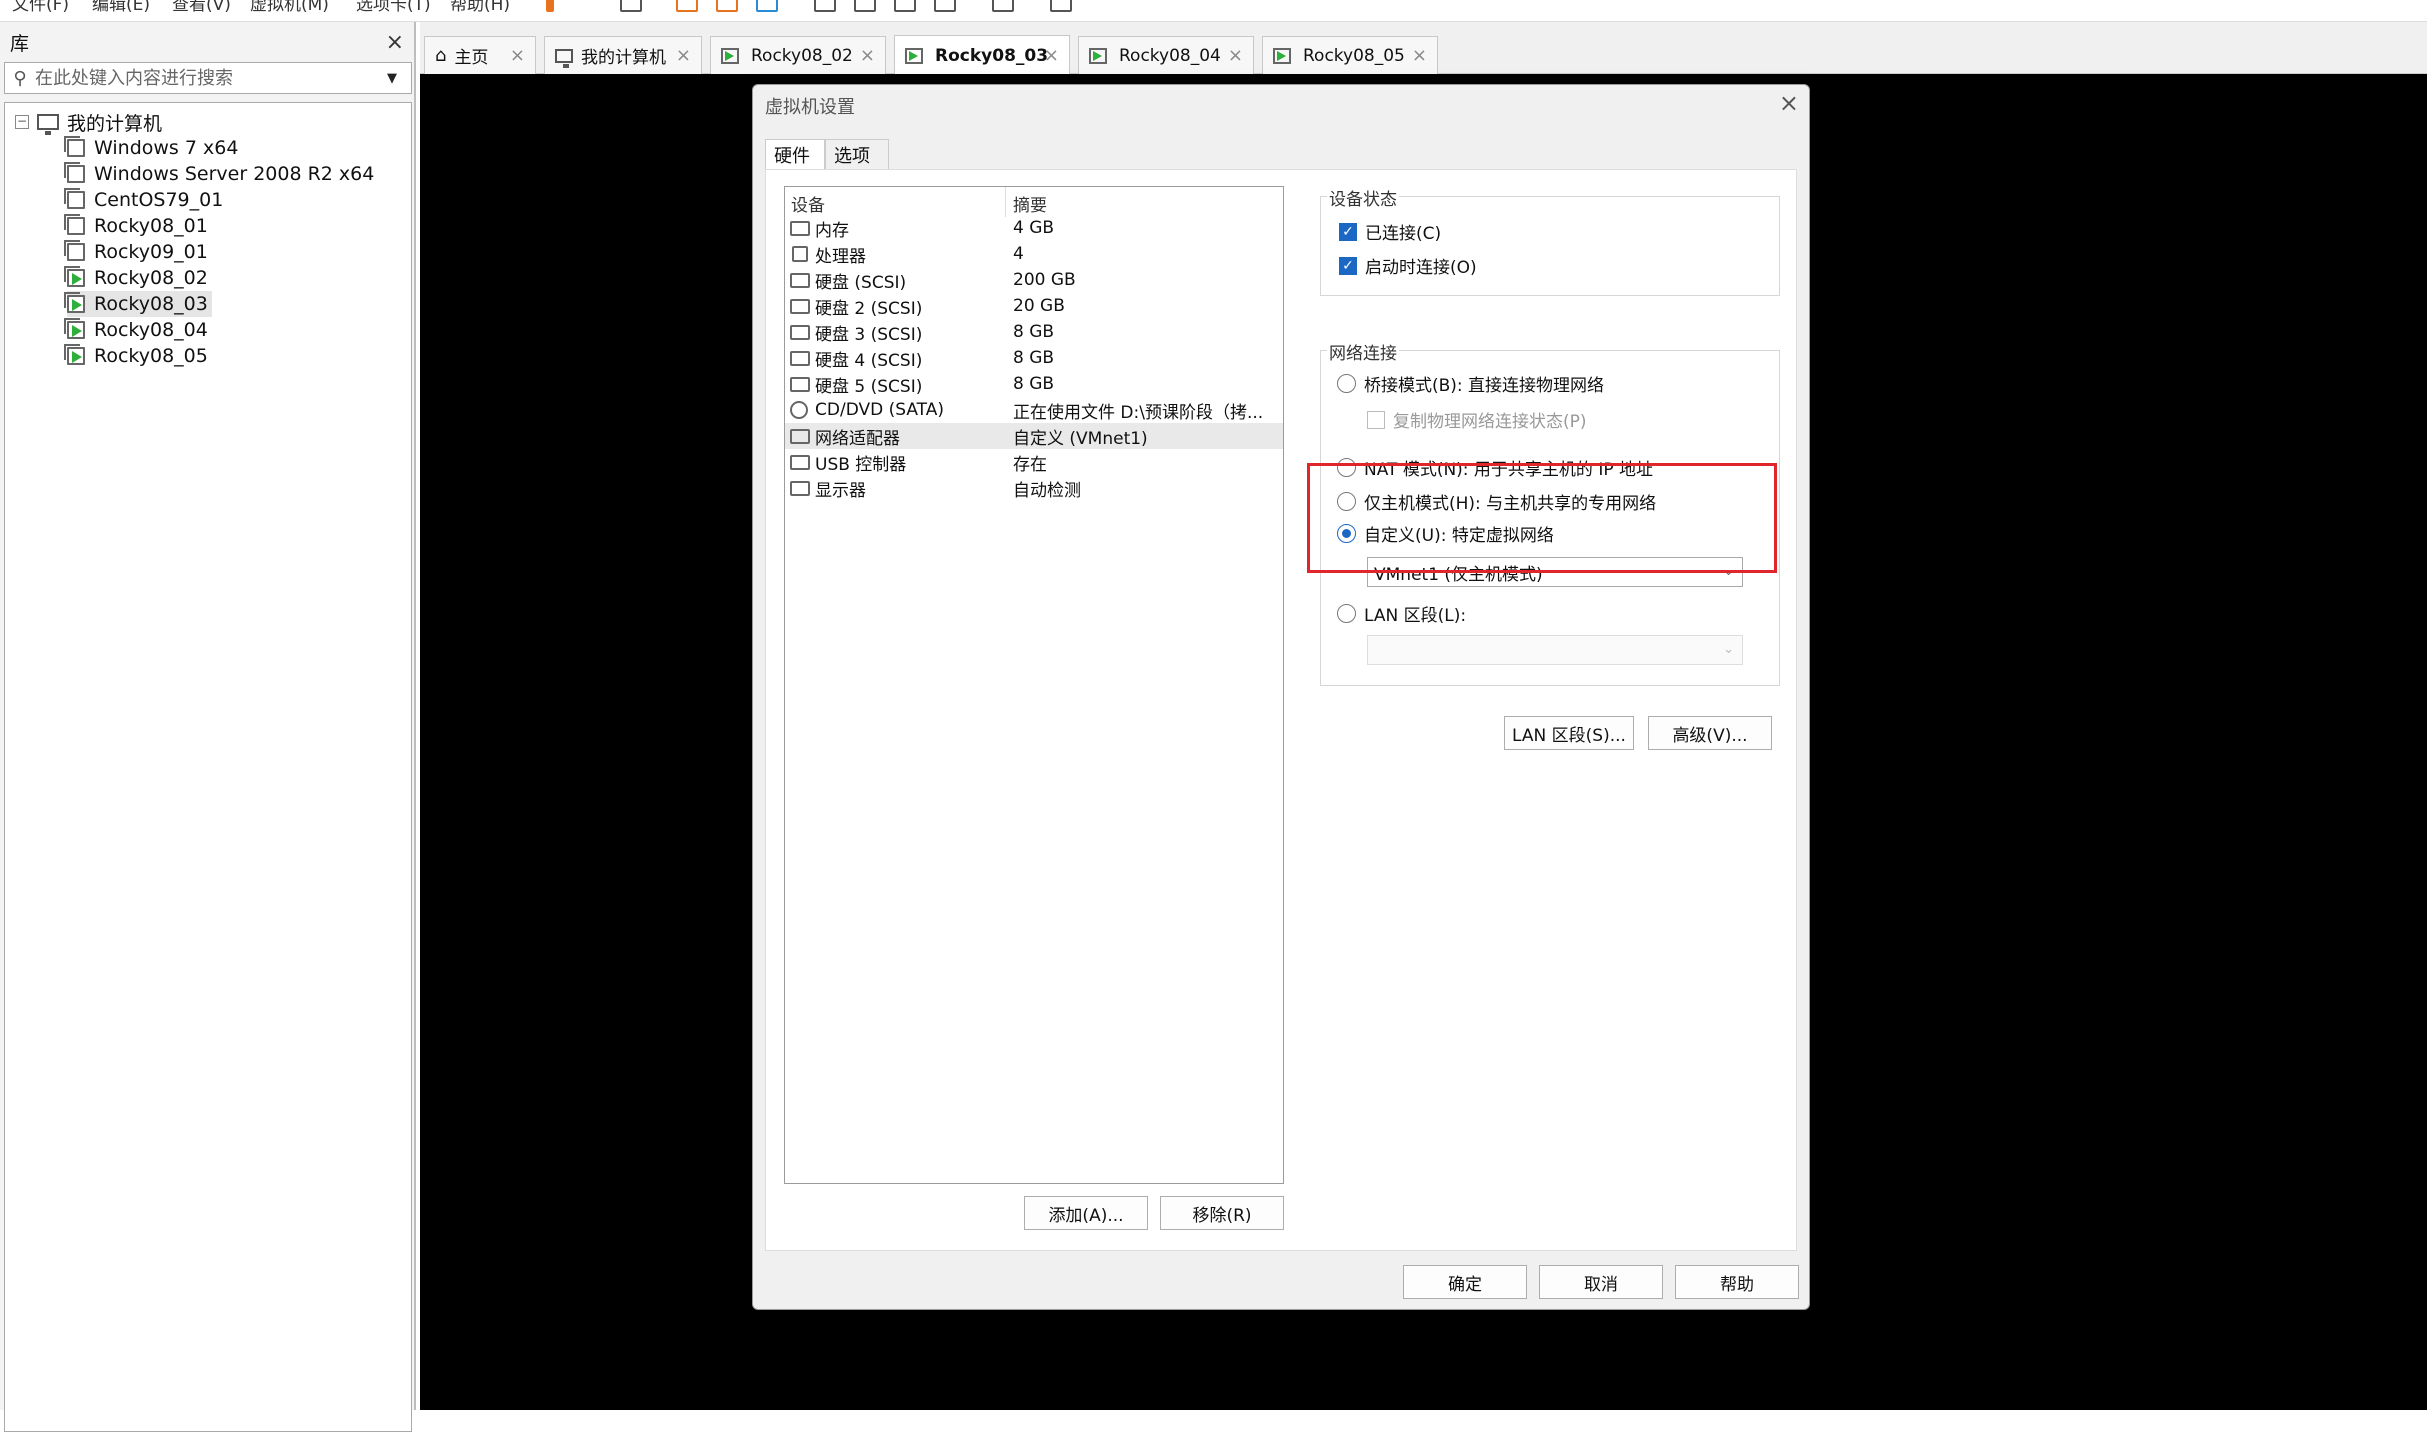 The width and height of the screenshot is (2427, 1432). I want to click on device-row-disk-5: 硬盘 5 (SCSI) 8 GB, so click(1034, 384).